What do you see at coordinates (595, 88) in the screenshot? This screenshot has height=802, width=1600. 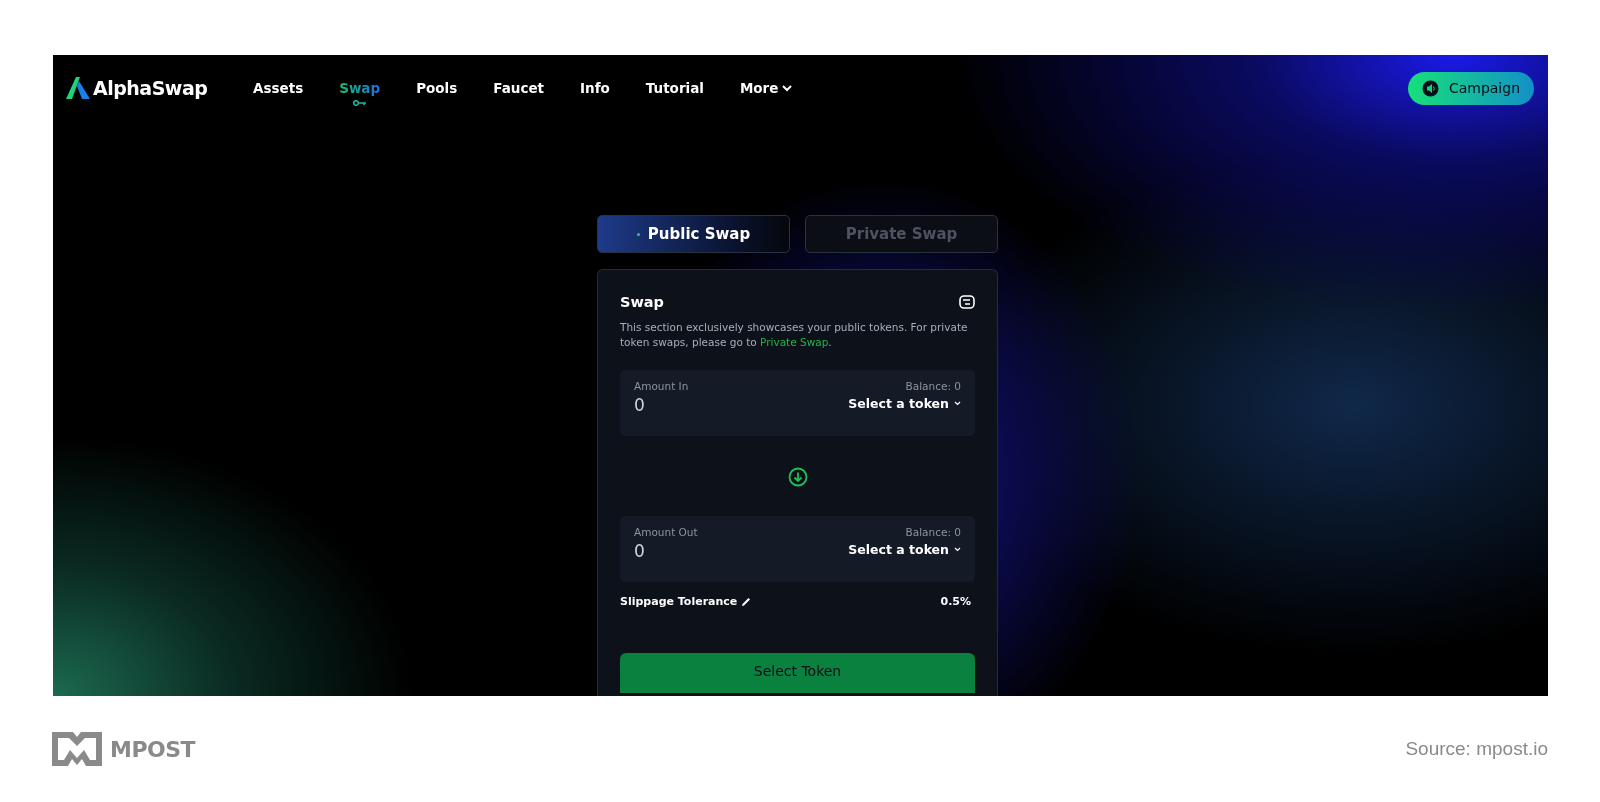 I see `nav-link: Info` at bounding box center [595, 88].